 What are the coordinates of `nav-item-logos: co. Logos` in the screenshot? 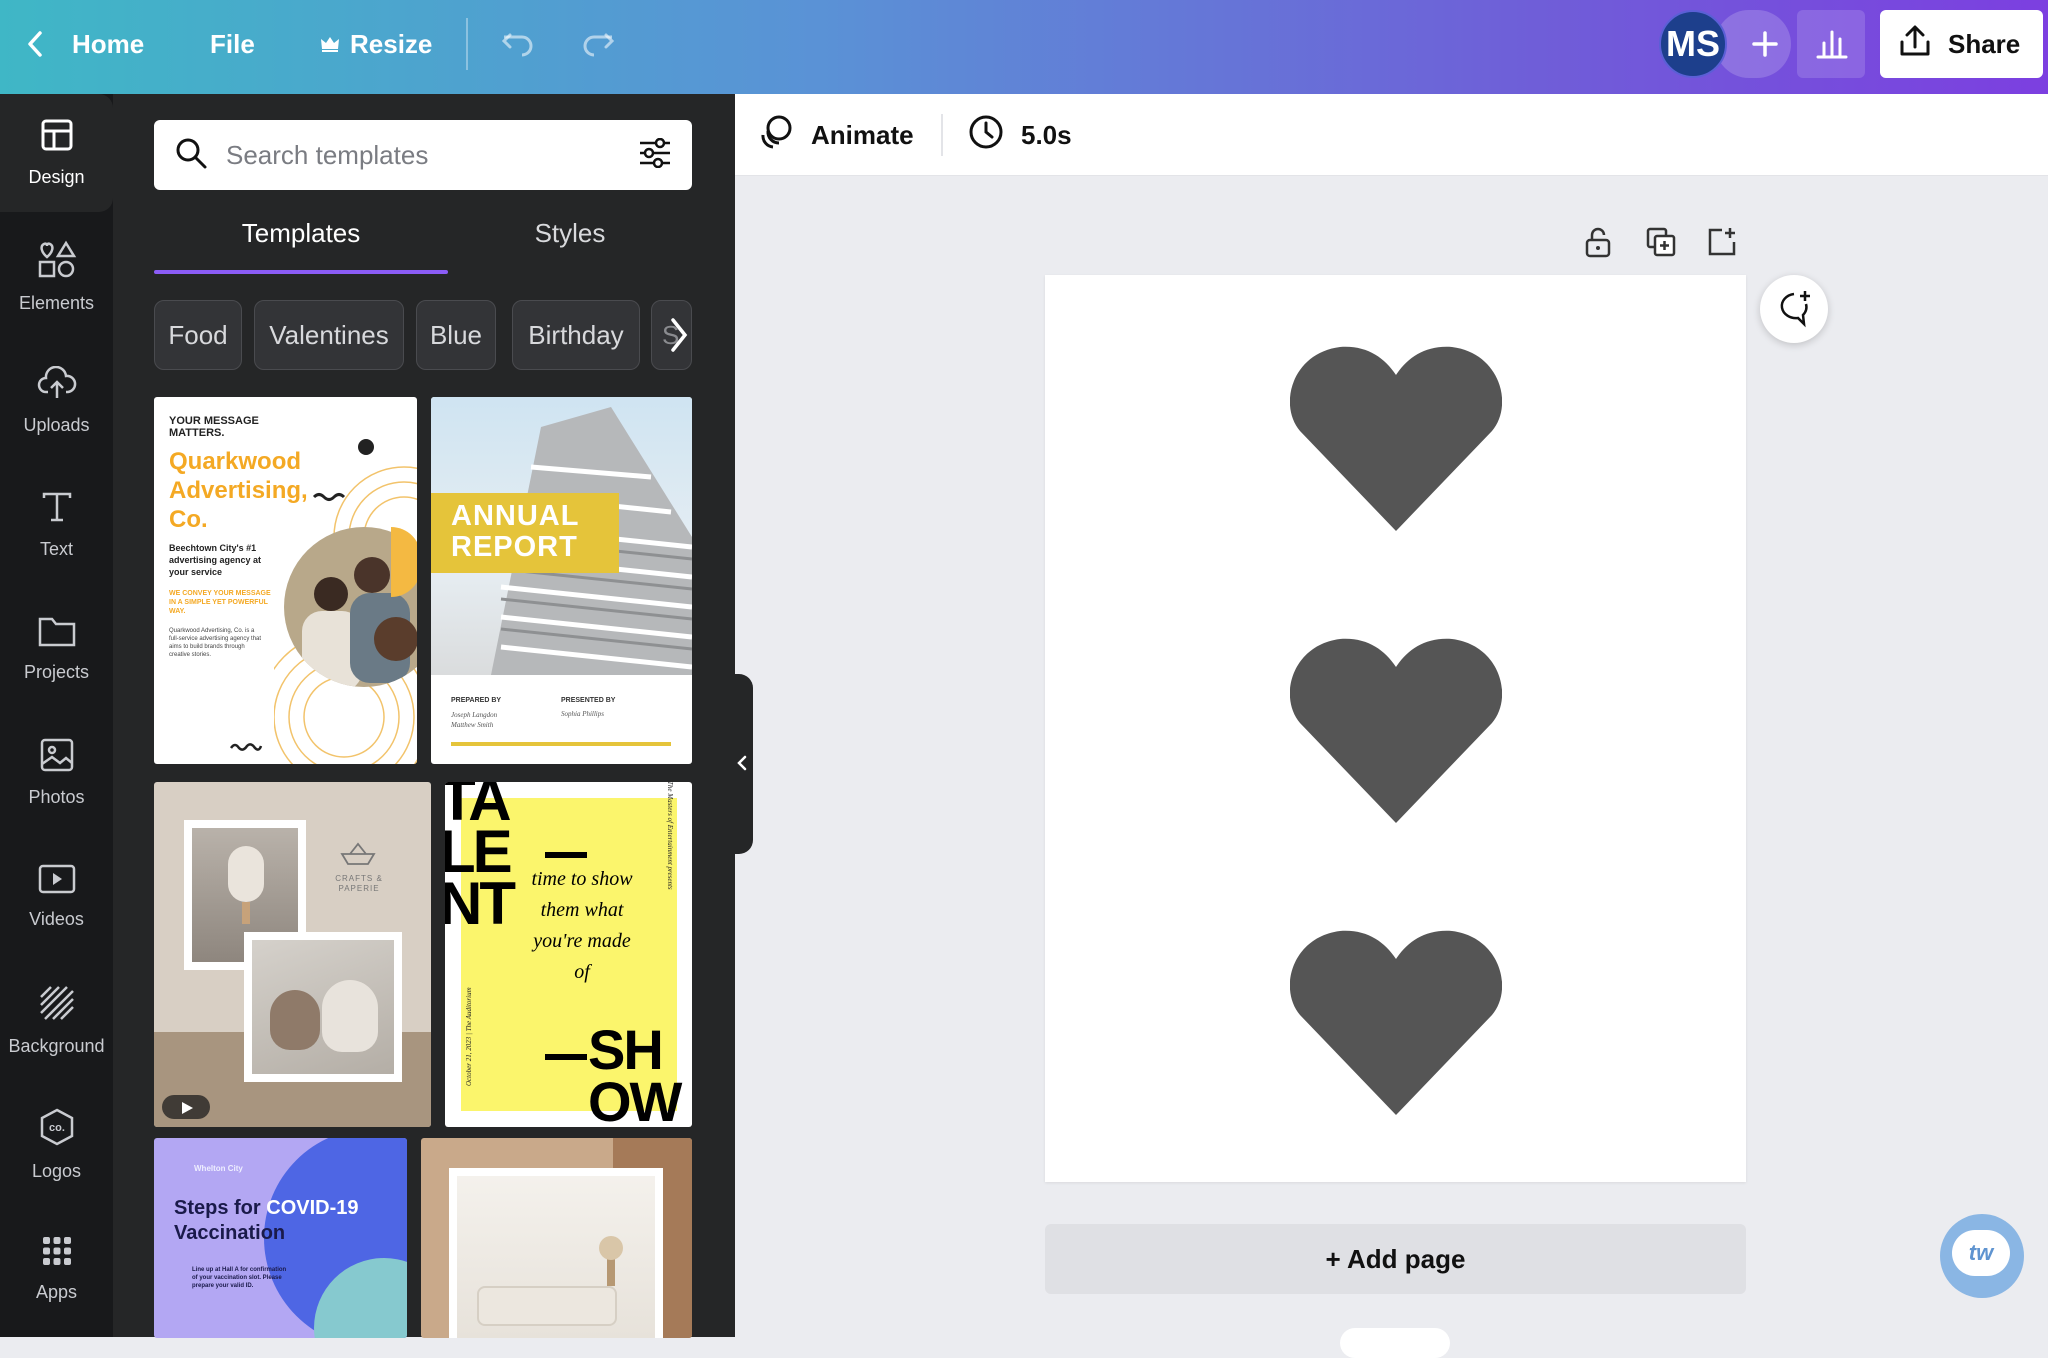 It's located at (56, 1145).